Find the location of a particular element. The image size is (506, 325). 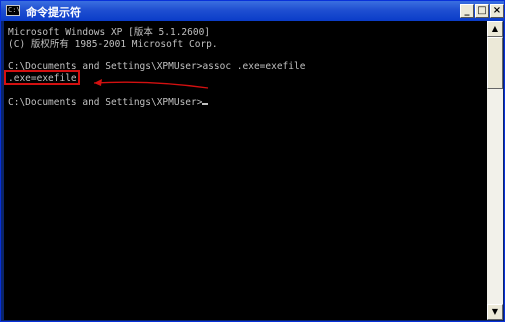

annotation-arrow-line is located at coordinates (151, 85).